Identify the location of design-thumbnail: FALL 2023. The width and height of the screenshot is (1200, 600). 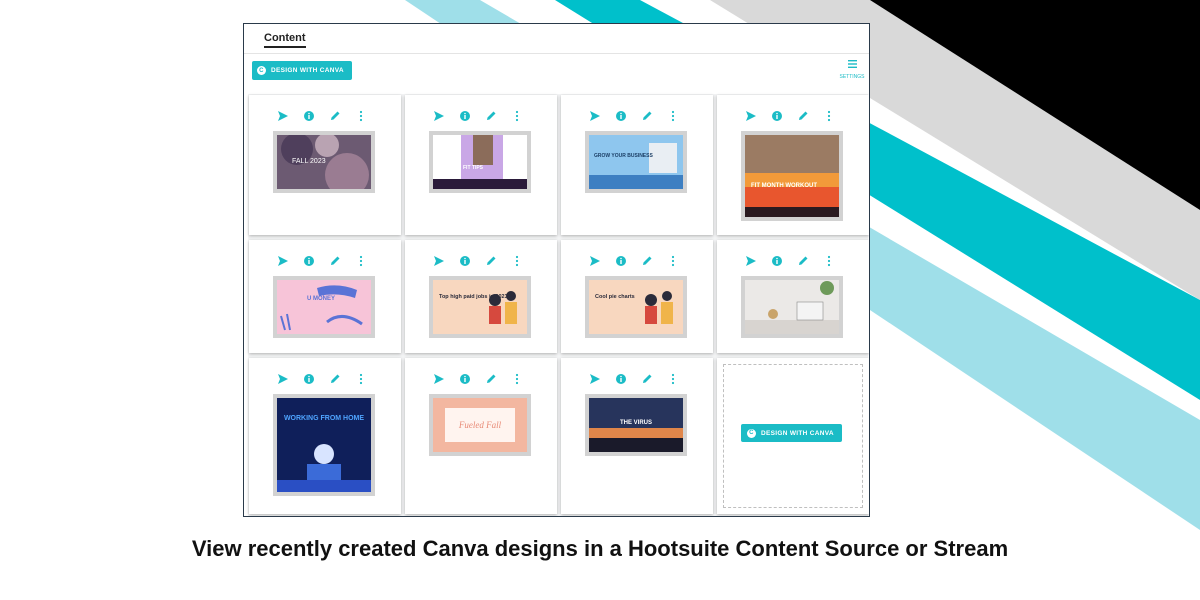
(324, 162).